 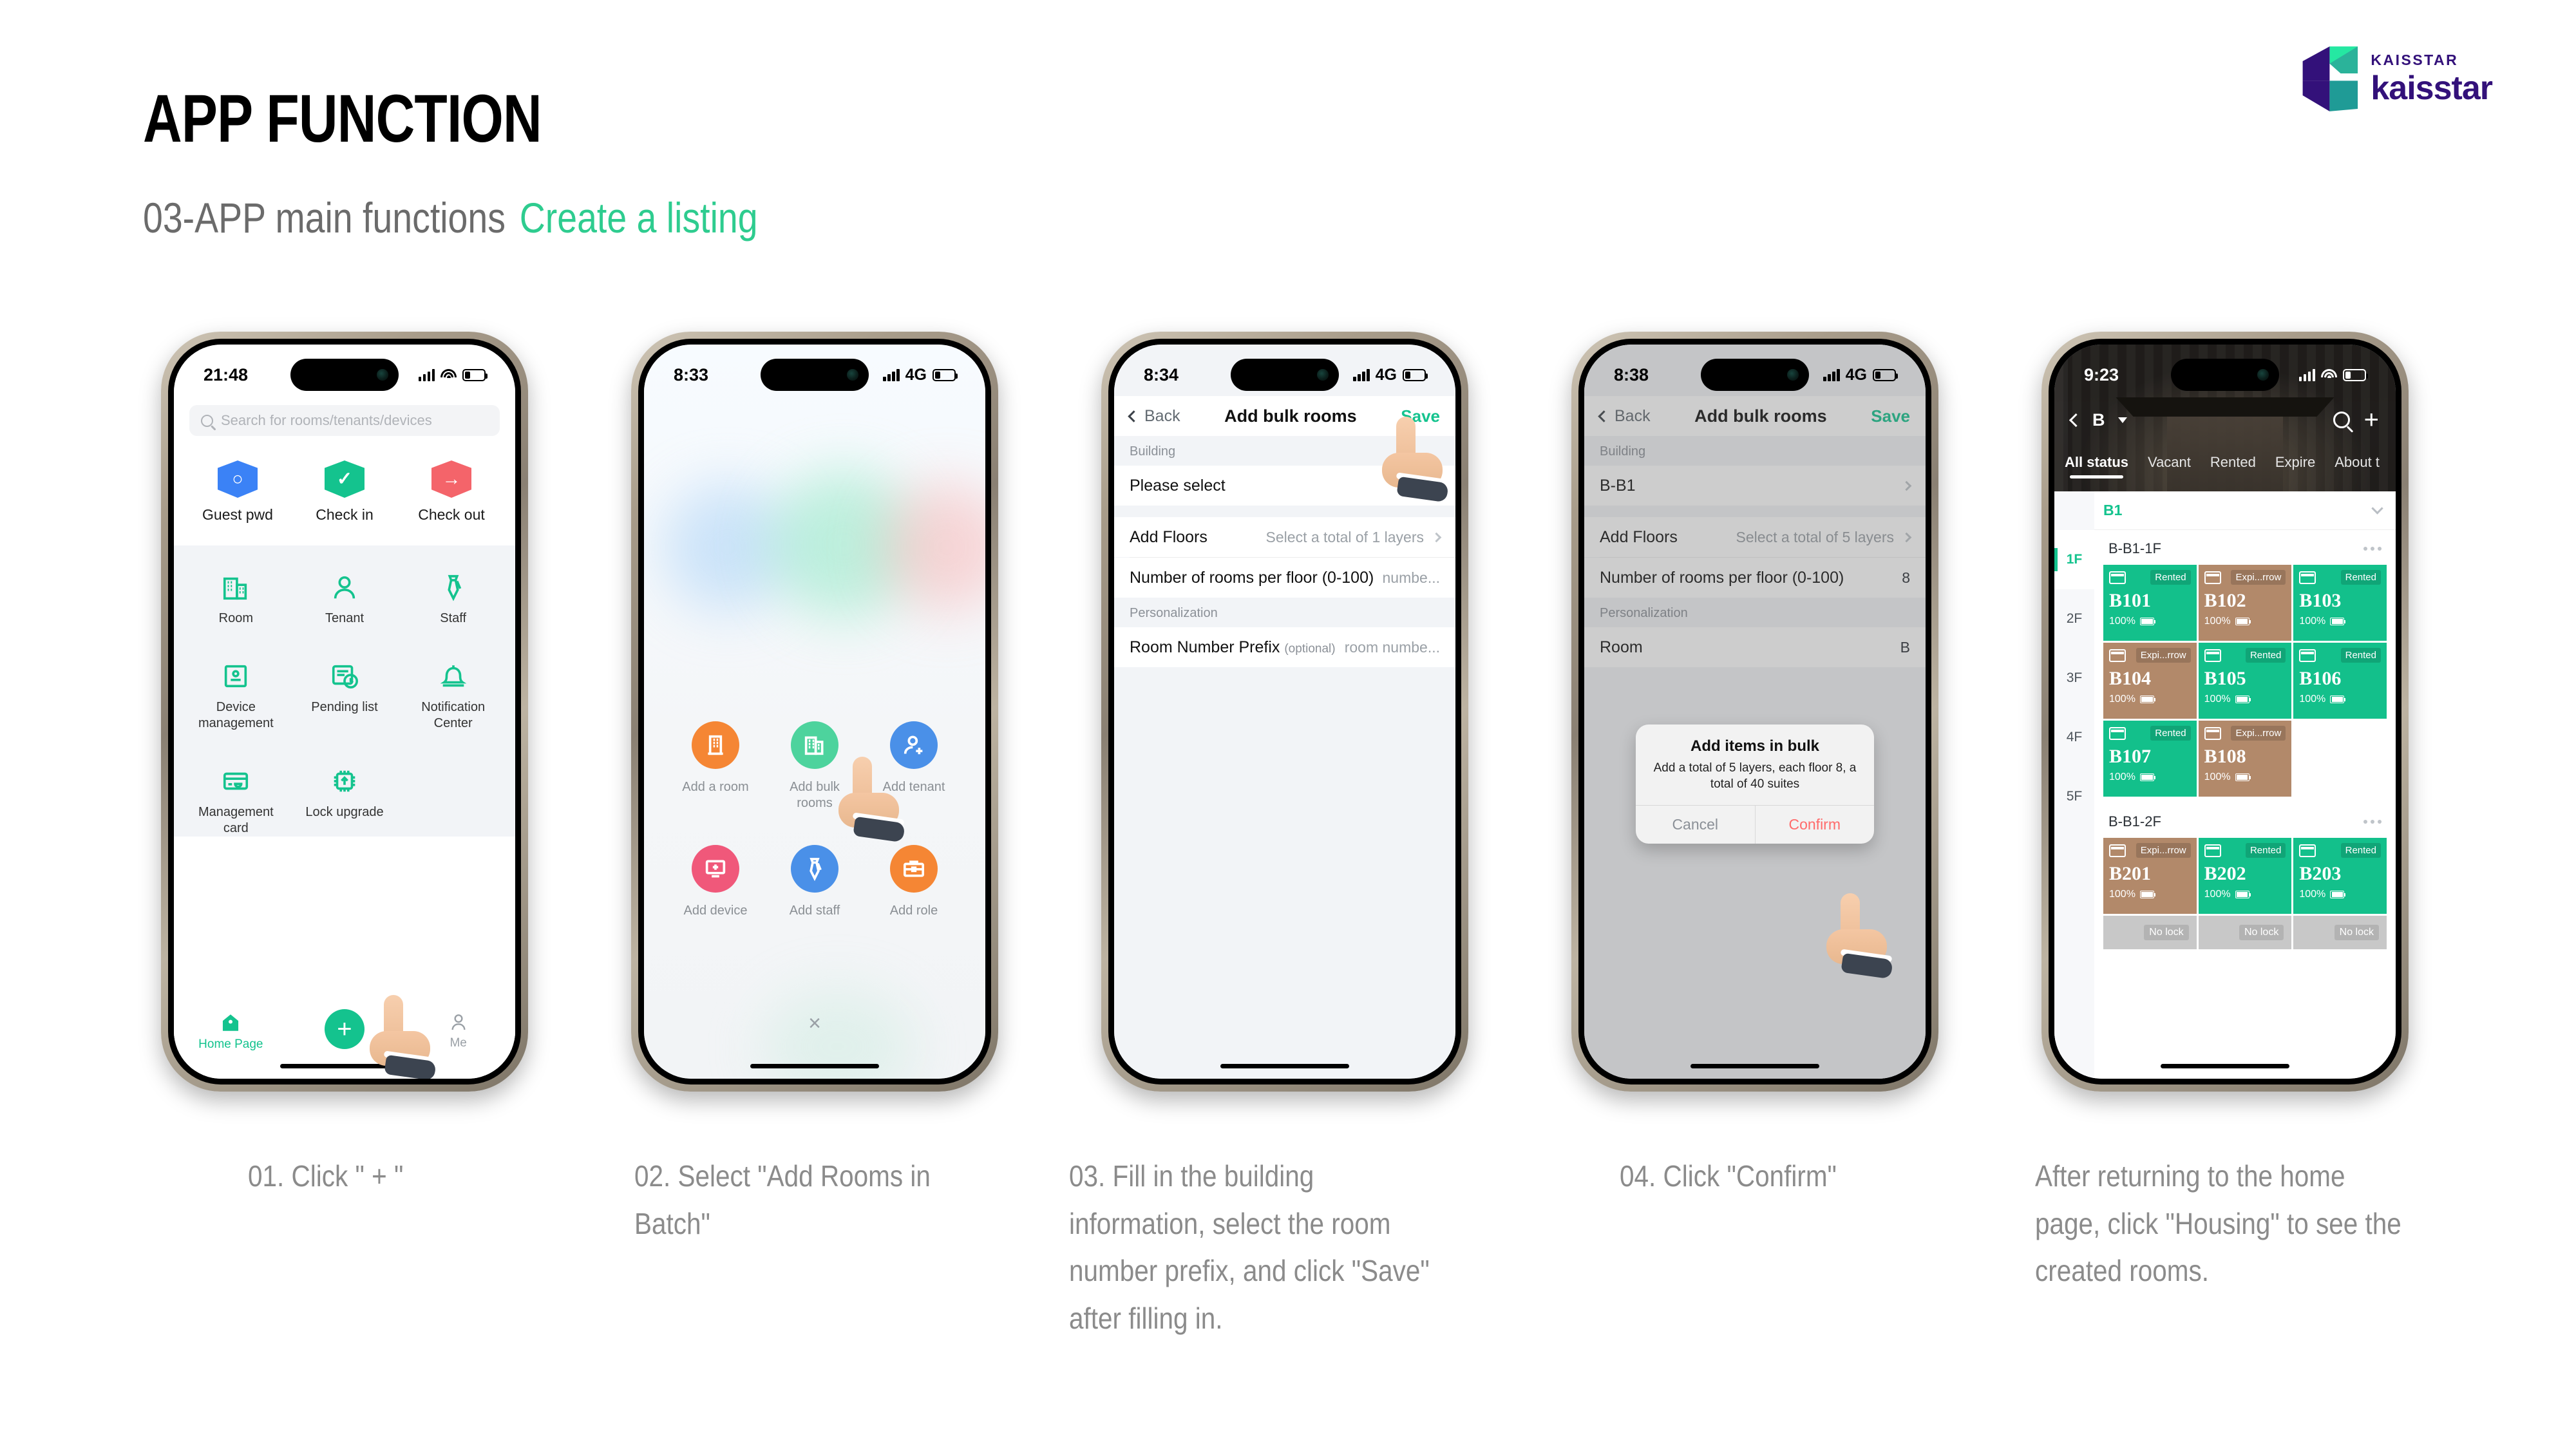 What do you see at coordinates (1134, 416) in the screenshot?
I see `chevron-left-icon` at bounding box center [1134, 416].